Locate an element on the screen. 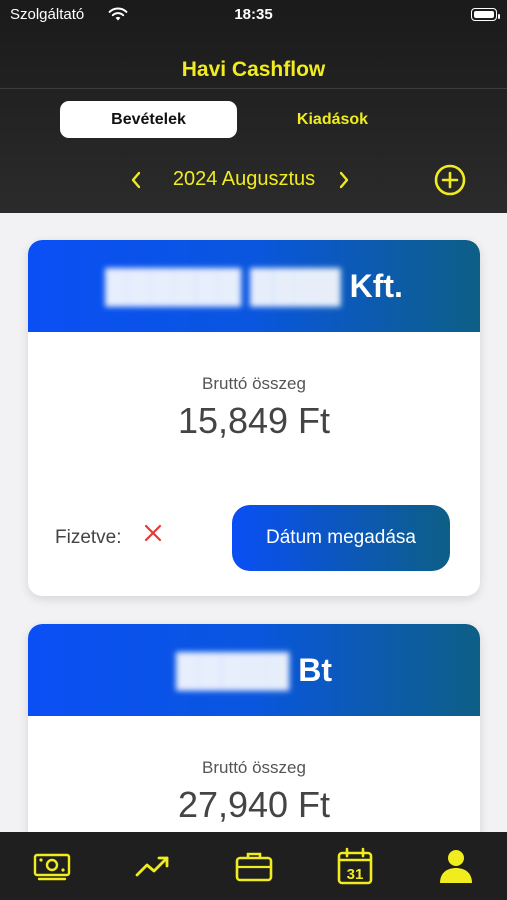 This screenshot has height=900, width=507. card-banner: █████ Bt is located at coordinates (254, 670).